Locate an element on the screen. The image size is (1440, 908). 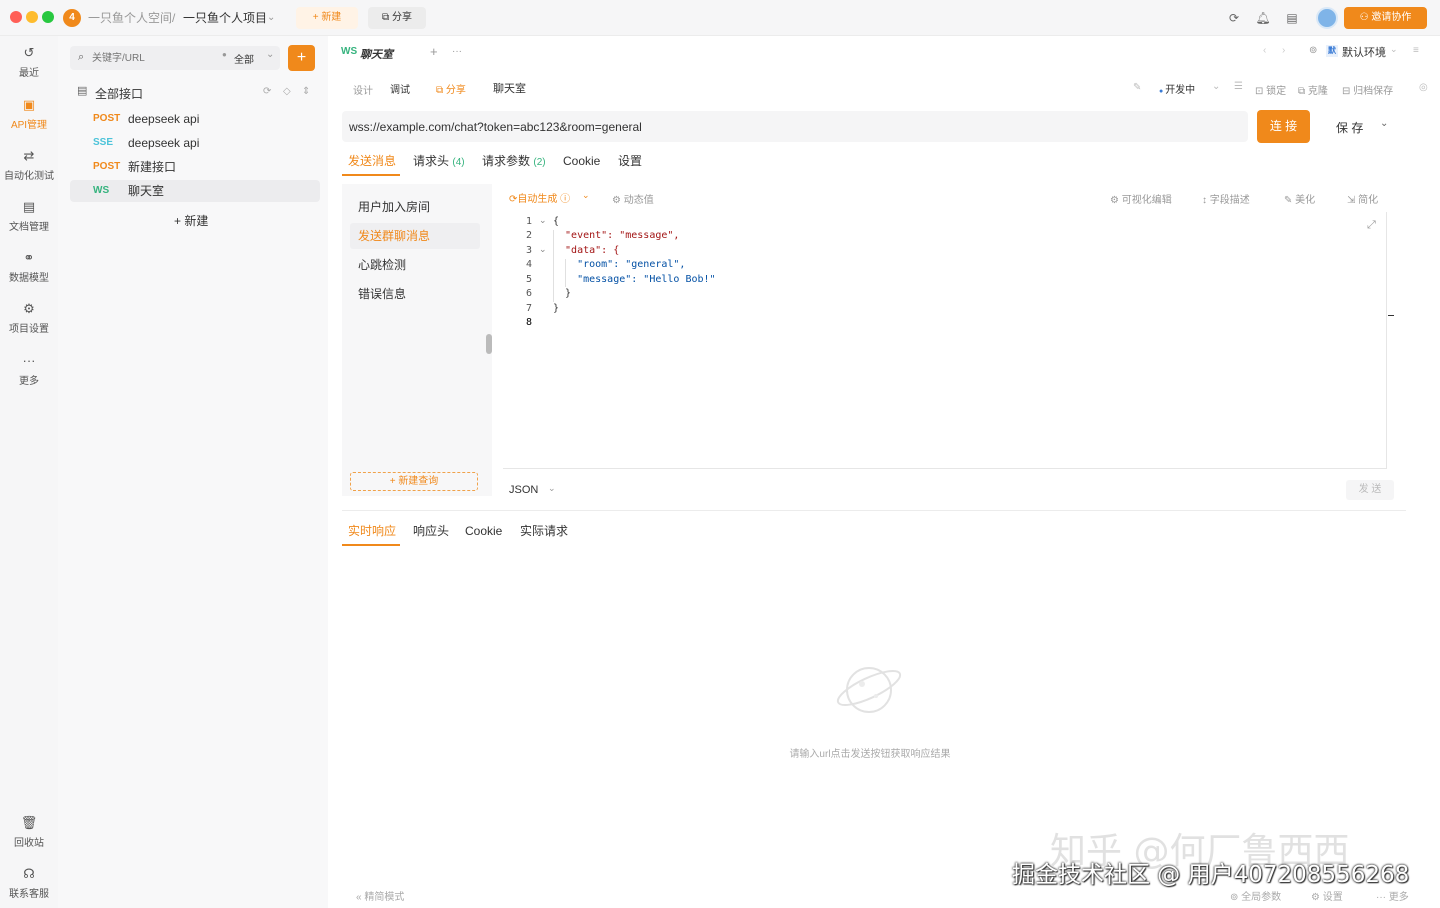
tab-response-cookie: Cookie is located at coordinates (483, 531).